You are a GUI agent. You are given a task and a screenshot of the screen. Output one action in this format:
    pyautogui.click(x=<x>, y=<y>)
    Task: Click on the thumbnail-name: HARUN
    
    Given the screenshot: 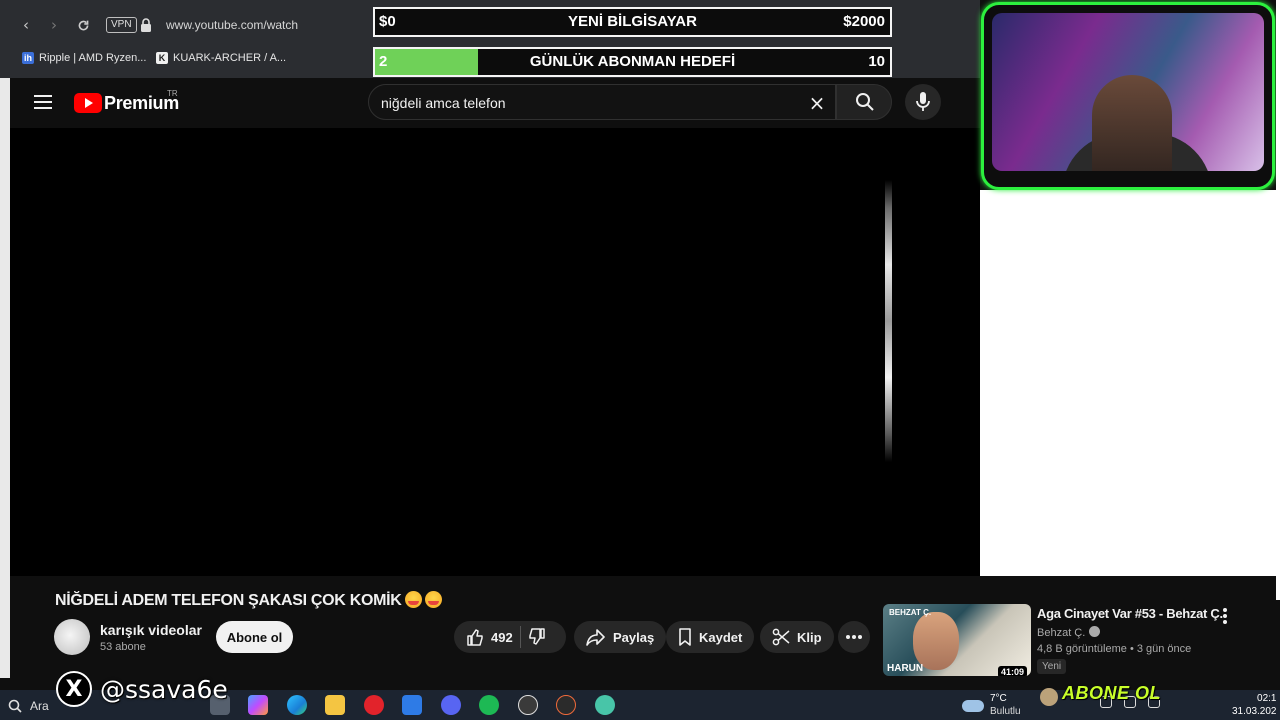 What is the action you would take?
    pyautogui.click(x=905, y=668)
    